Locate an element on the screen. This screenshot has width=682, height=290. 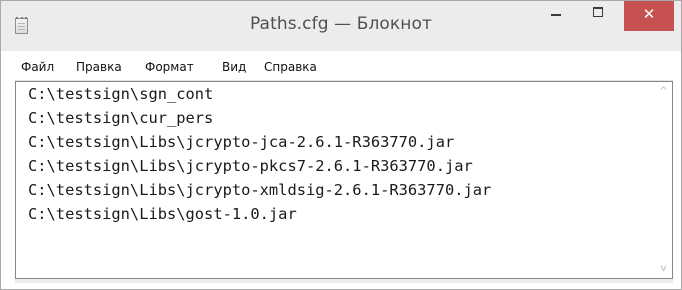
window-title: Paths.cfg — Блокнот is located at coordinates (341, 24).